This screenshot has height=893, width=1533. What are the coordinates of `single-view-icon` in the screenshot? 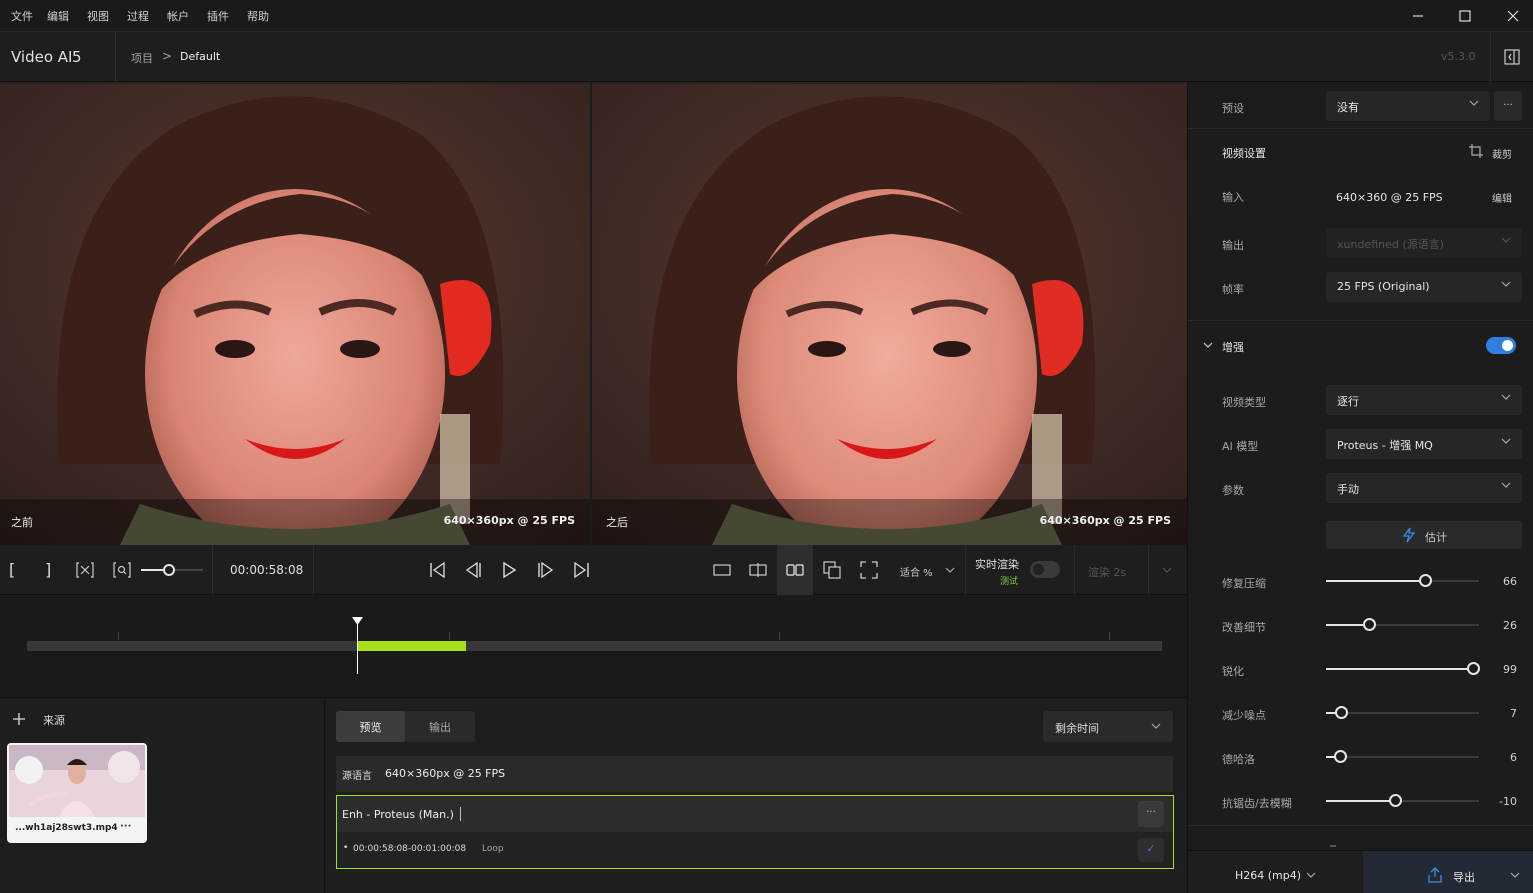 It's located at (722, 570).